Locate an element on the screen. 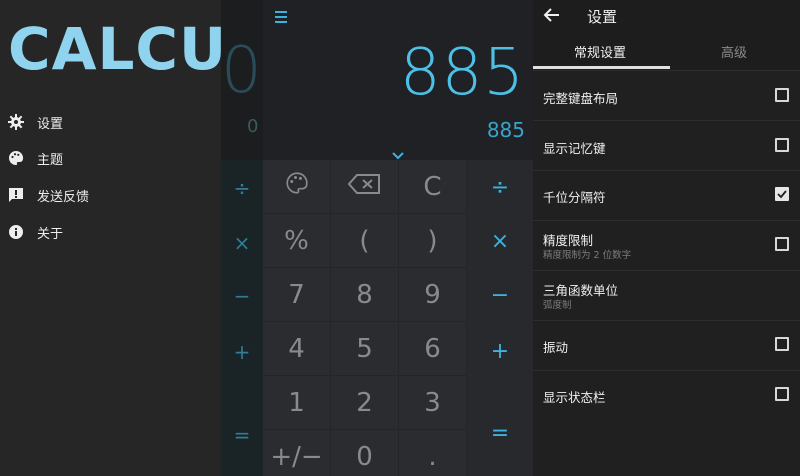 This screenshot has height=476, width=800. setting-full-keyboard: 完整键盘布局 is located at coordinates (666, 95).